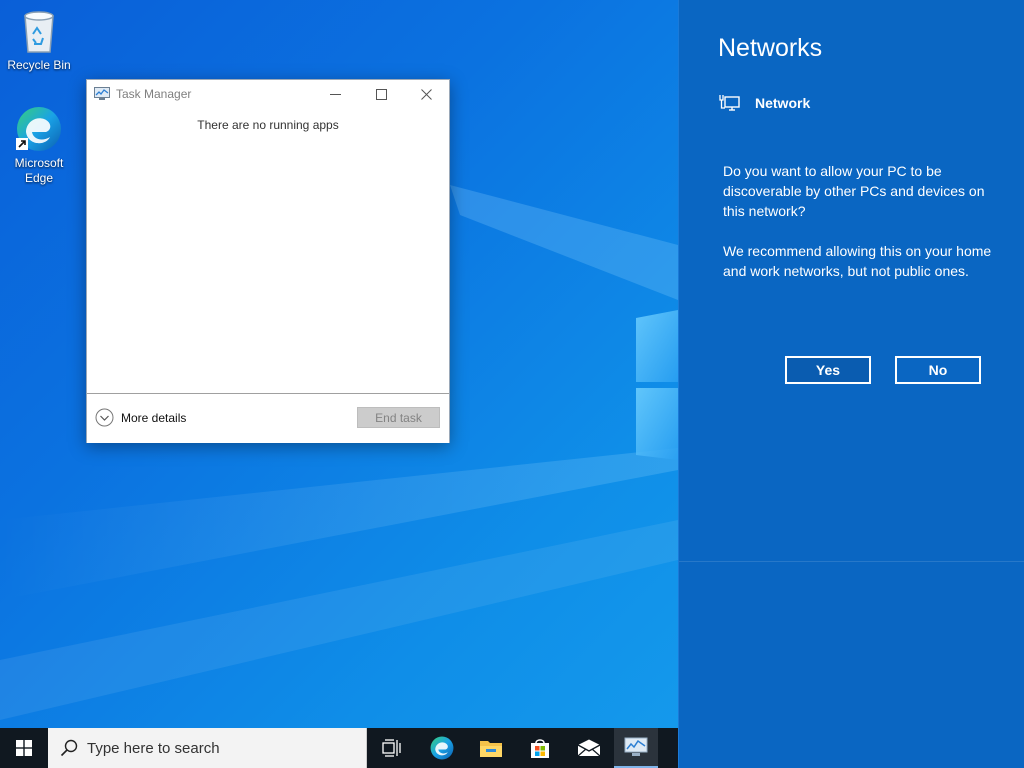 The image size is (1024, 768). Describe the element at coordinates (268, 418) in the screenshot. I see `task-manager-footer: More details End task` at that location.